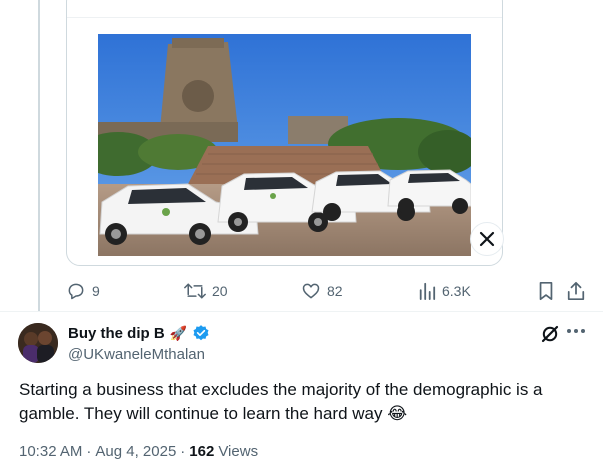 This screenshot has height=464, width=603. I want to click on repost-button: 20, so click(206, 291).